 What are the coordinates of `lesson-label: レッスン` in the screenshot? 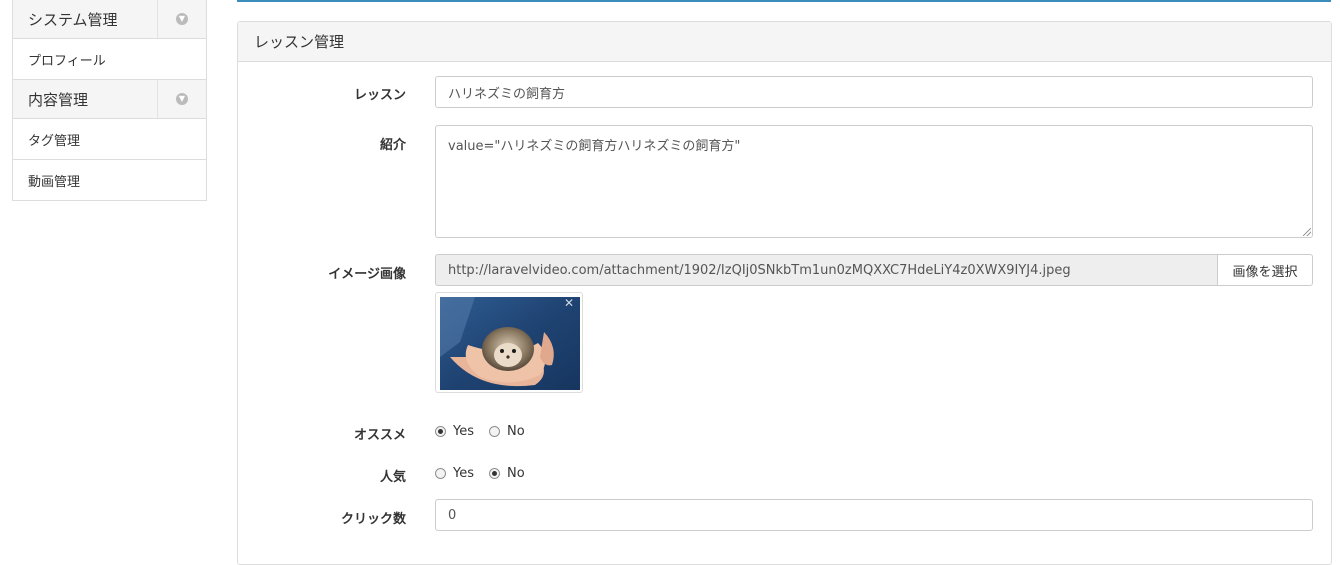 It's located at (379, 95).